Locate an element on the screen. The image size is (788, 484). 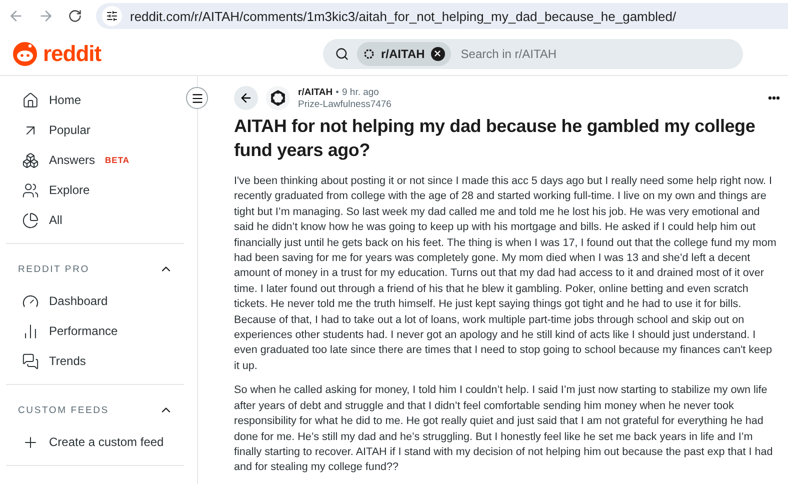
section-header: CUSTOM FEEDS is located at coordinates (101, 410).